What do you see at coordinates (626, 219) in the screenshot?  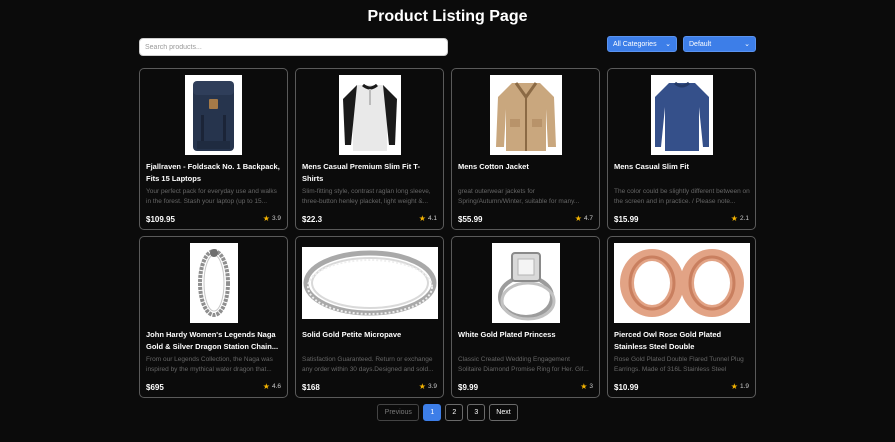 I see `product-price: $15.99` at bounding box center [626, 219].